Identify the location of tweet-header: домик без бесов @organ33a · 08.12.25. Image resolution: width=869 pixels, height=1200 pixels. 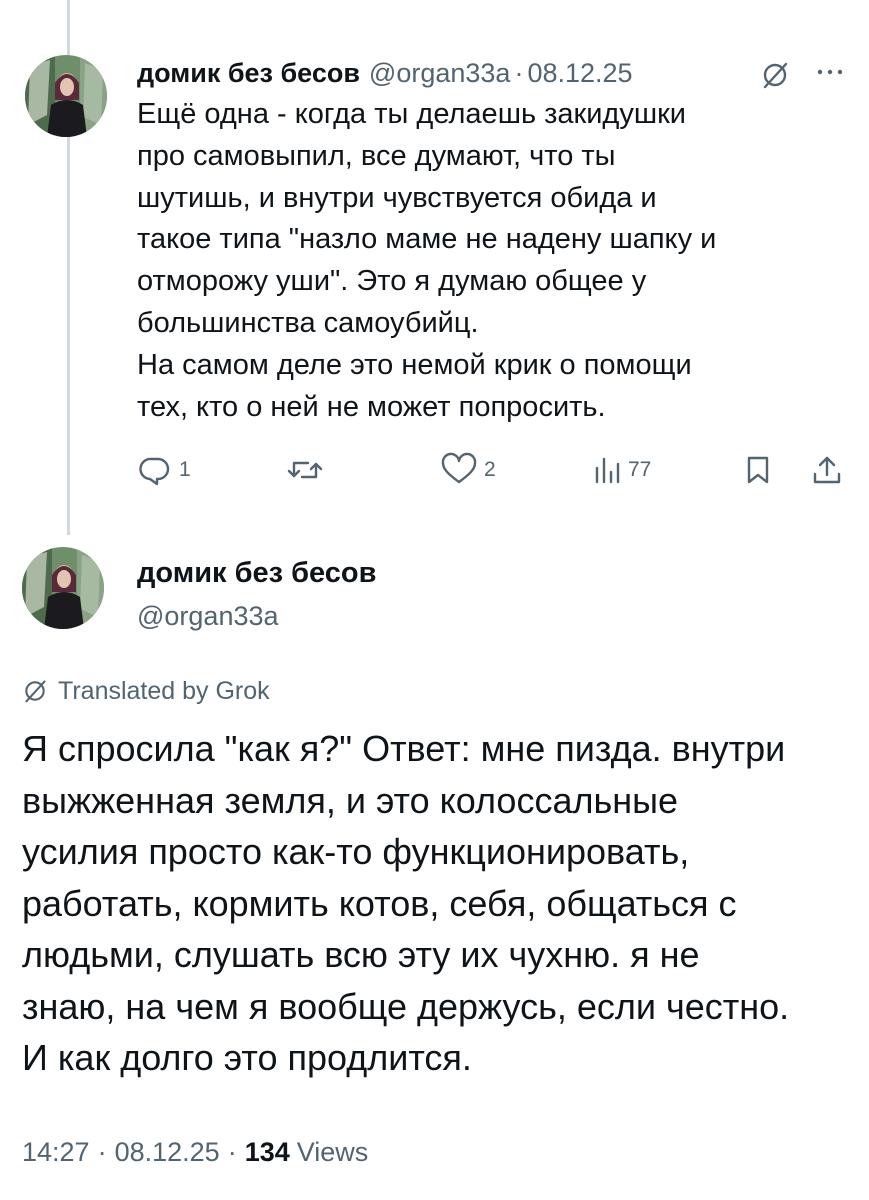
(488, 73).